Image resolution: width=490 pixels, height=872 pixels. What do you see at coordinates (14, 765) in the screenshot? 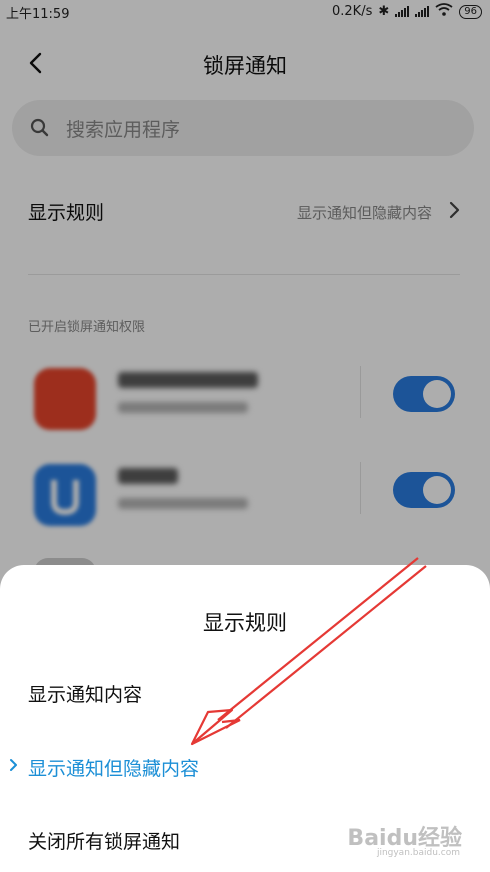
I see `chevron-right-icon` at bounding box center [14, 765].